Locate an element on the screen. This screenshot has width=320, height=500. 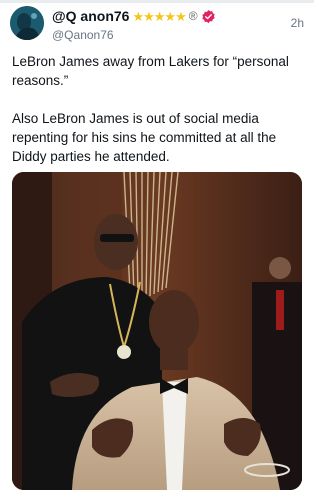
name-row: @Q anon76 ★ ★ ★ ★ ★ ® is located at coordinates (134, 16).